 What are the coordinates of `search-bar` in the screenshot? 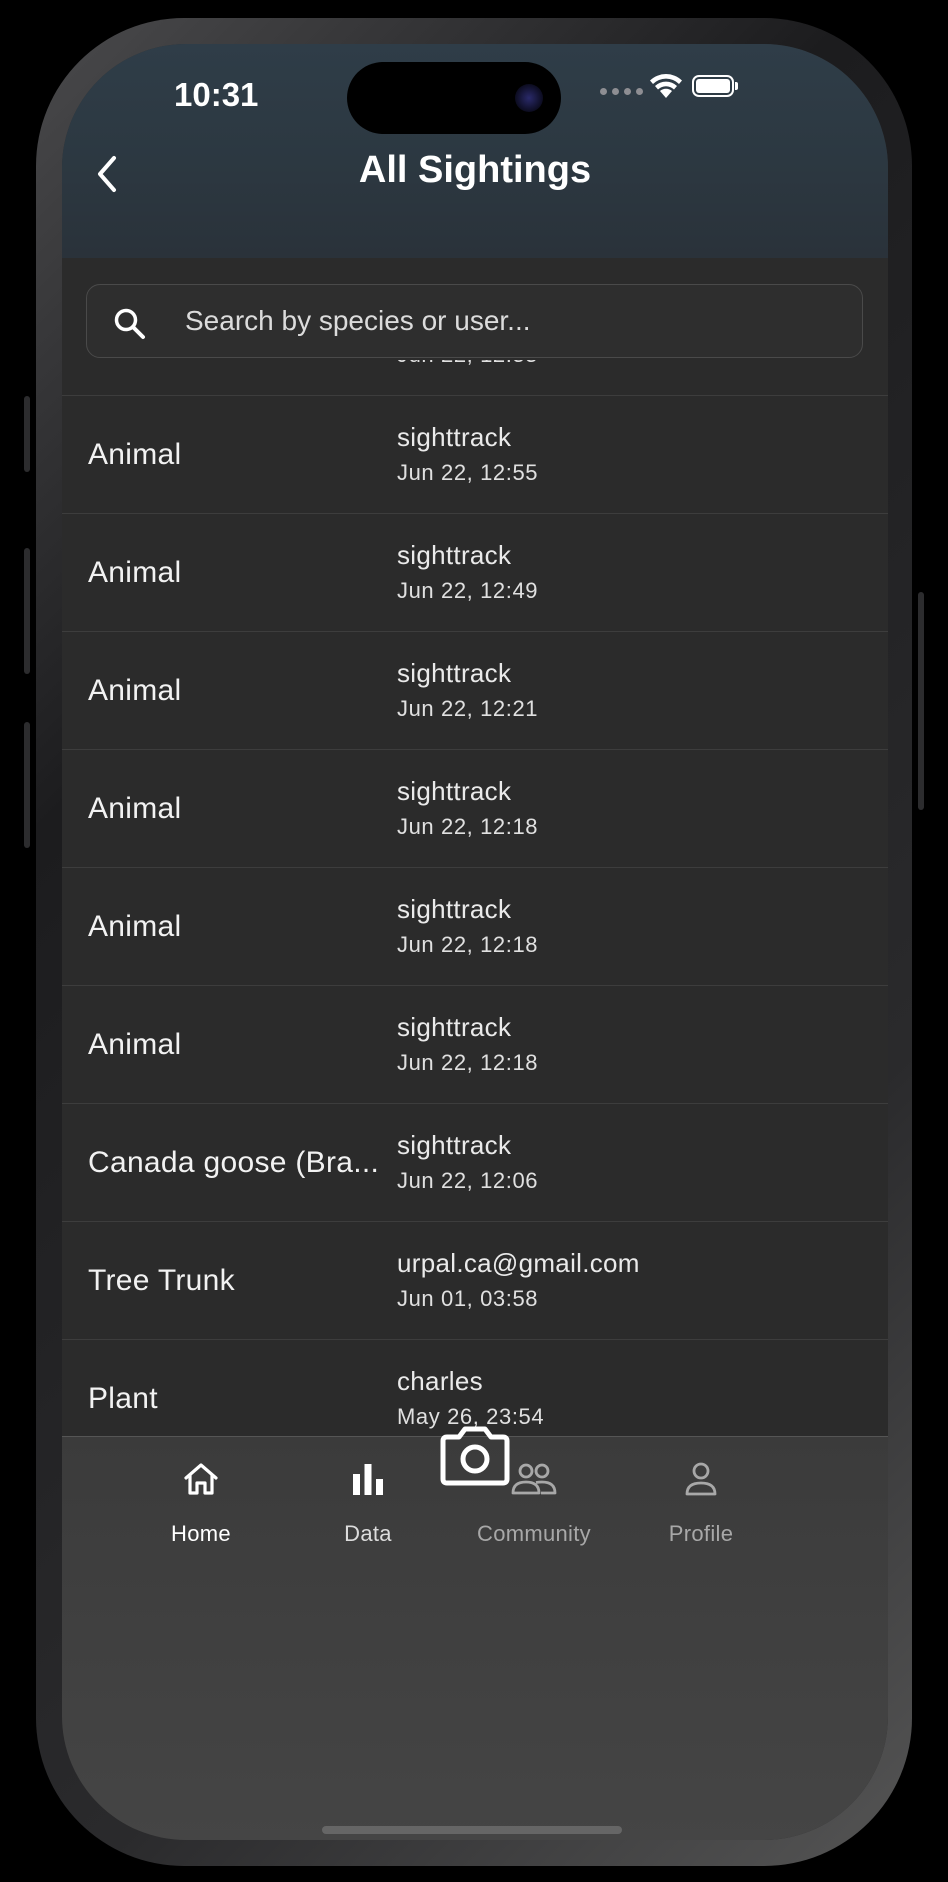 It's located at (474, 321).